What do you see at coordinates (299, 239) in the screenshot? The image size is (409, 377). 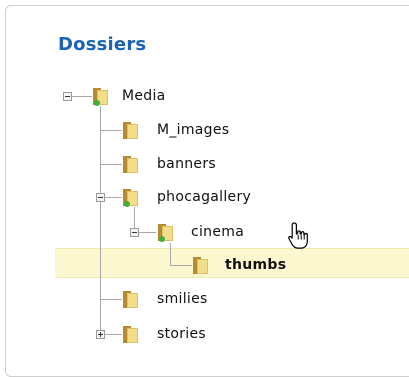 I see `hand-pointer-icon` at bounding box center [299, 239].